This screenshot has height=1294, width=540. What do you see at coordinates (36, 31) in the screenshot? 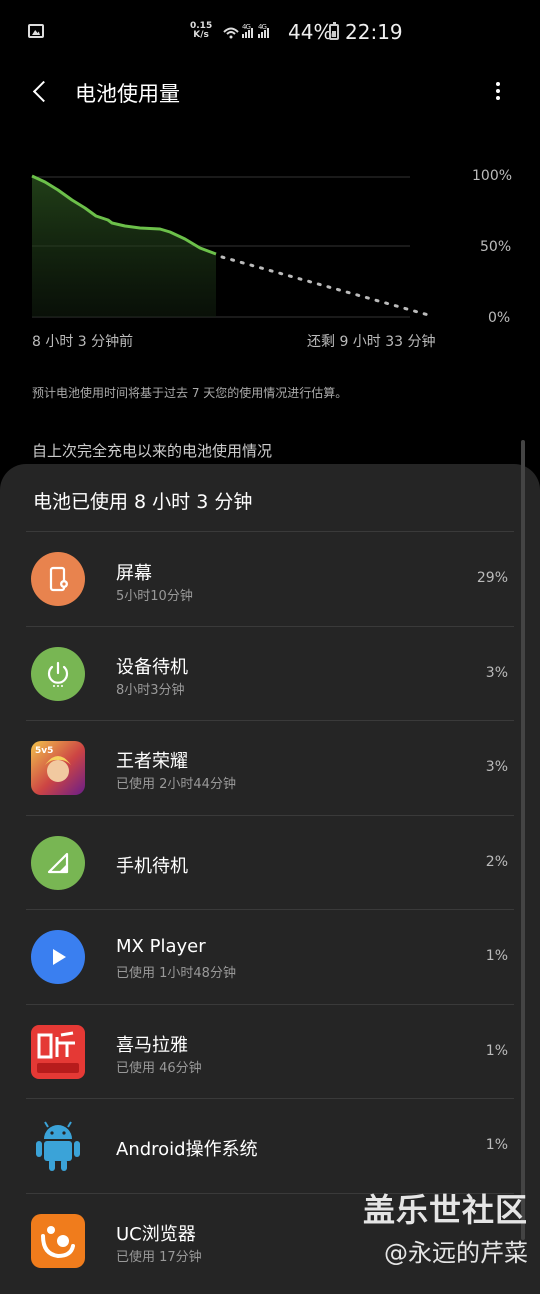
I see `gallery-notification-icon` at bounding box center [36, 31].